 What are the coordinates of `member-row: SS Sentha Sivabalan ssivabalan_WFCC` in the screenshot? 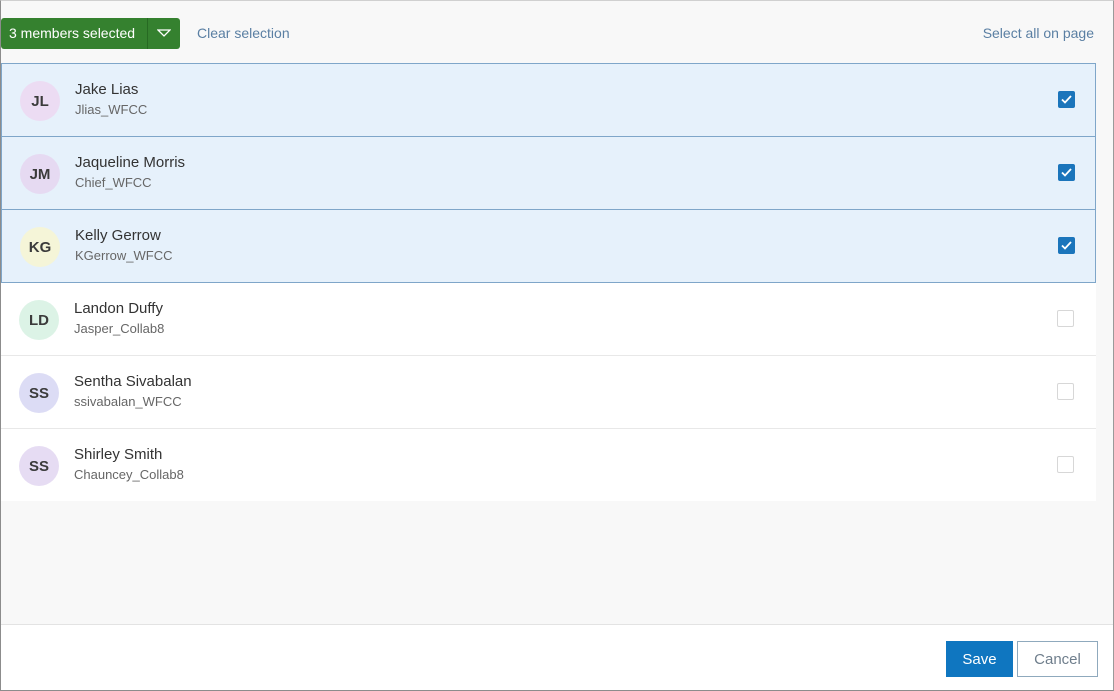 It's located at (548, 392).